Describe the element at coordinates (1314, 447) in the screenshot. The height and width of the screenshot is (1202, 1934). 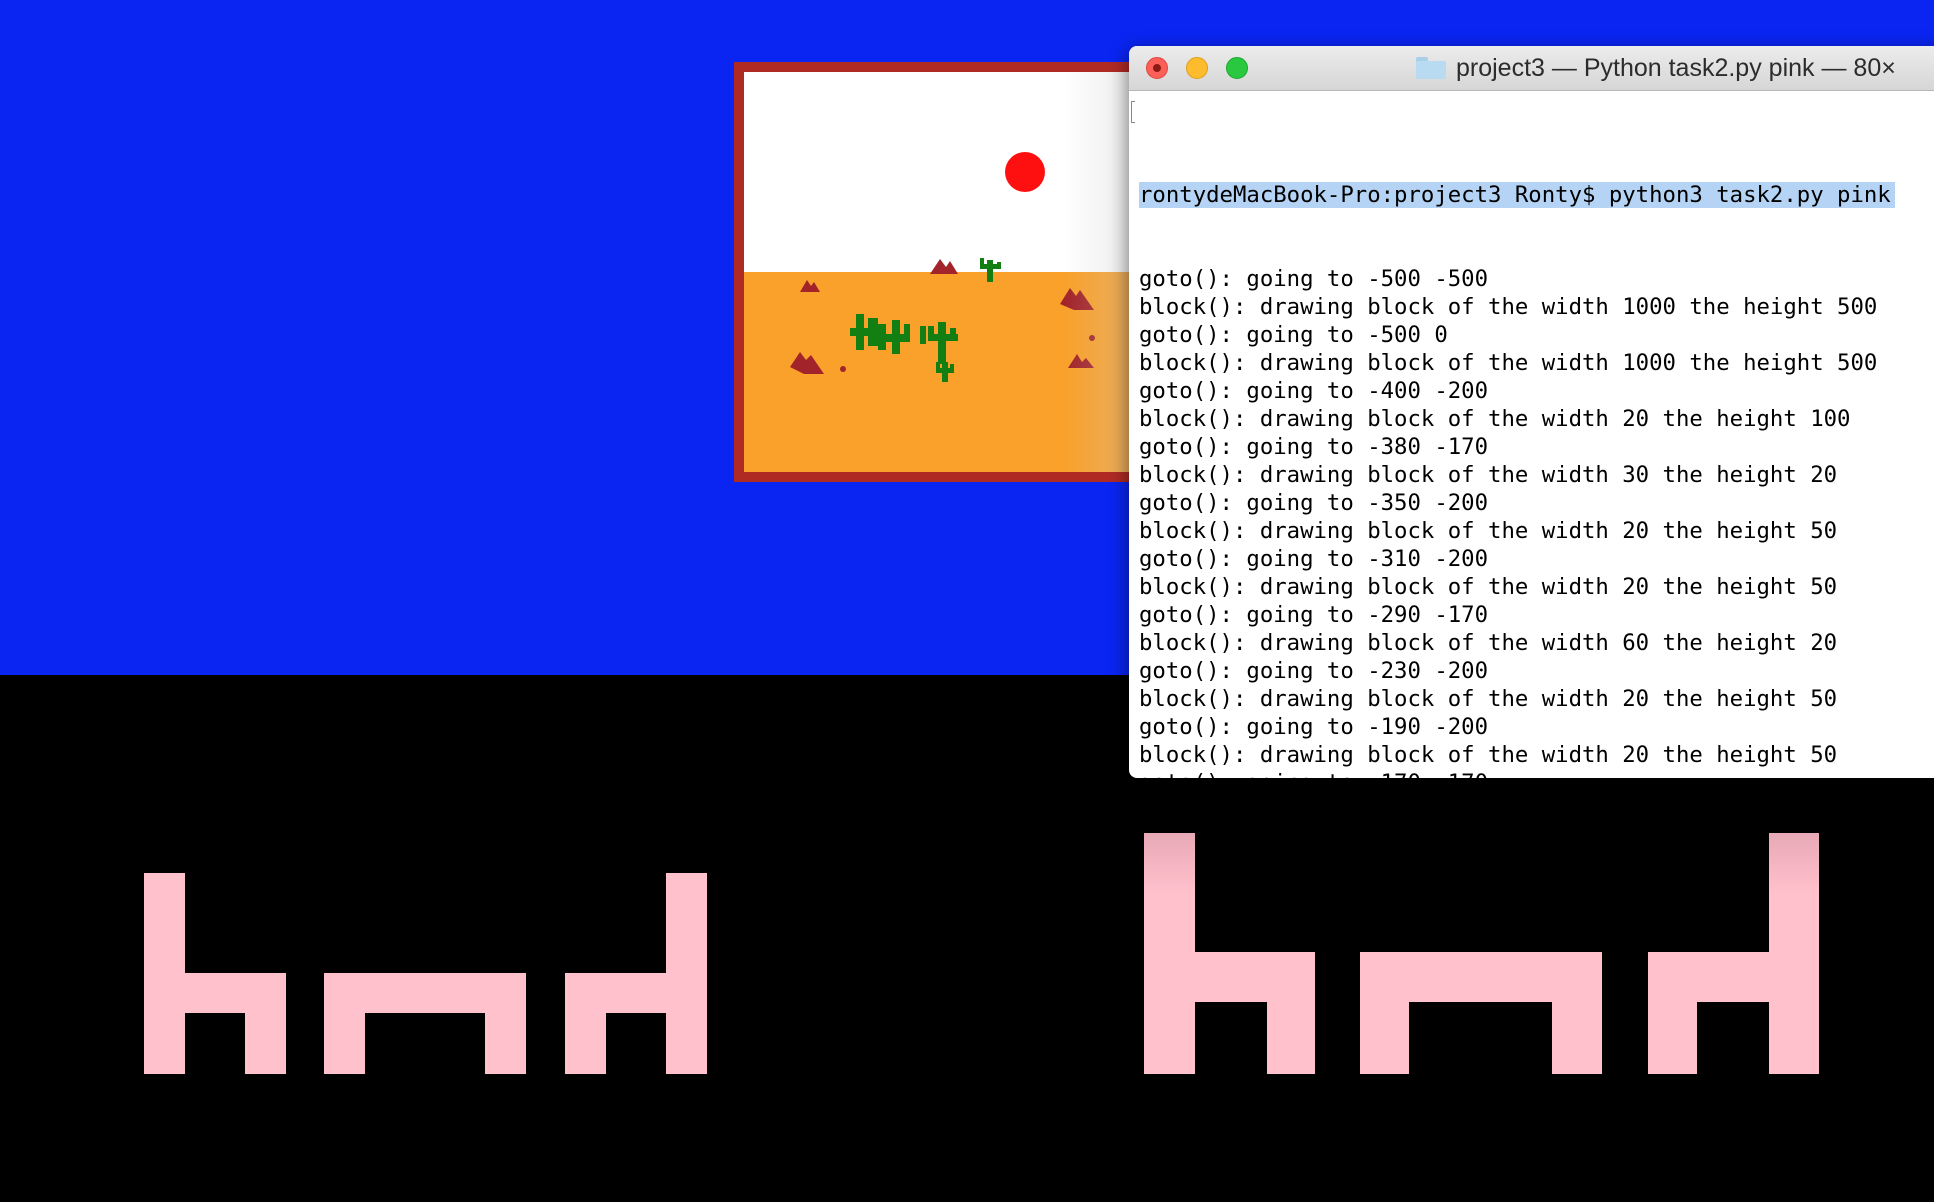
I see `terminal-output-line: goto(): going to -380 -170` at that location.